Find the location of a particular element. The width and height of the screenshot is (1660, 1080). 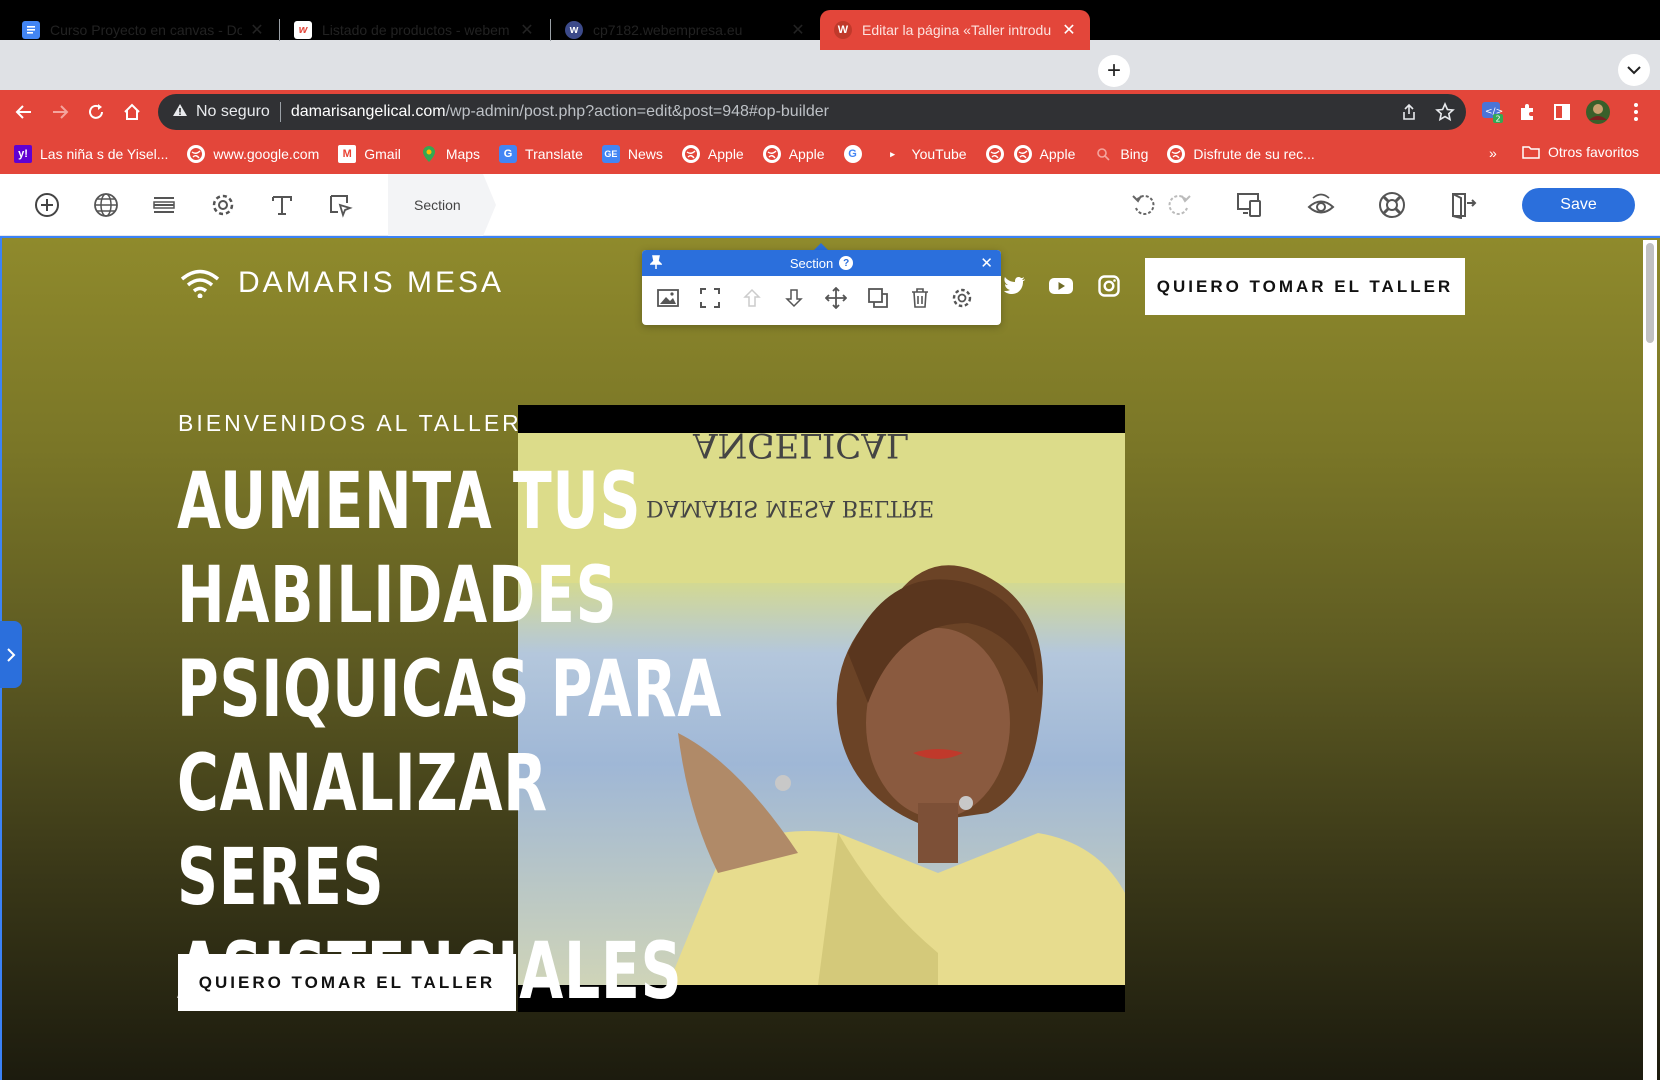

popup-caret is located at coordinates (821, 246).